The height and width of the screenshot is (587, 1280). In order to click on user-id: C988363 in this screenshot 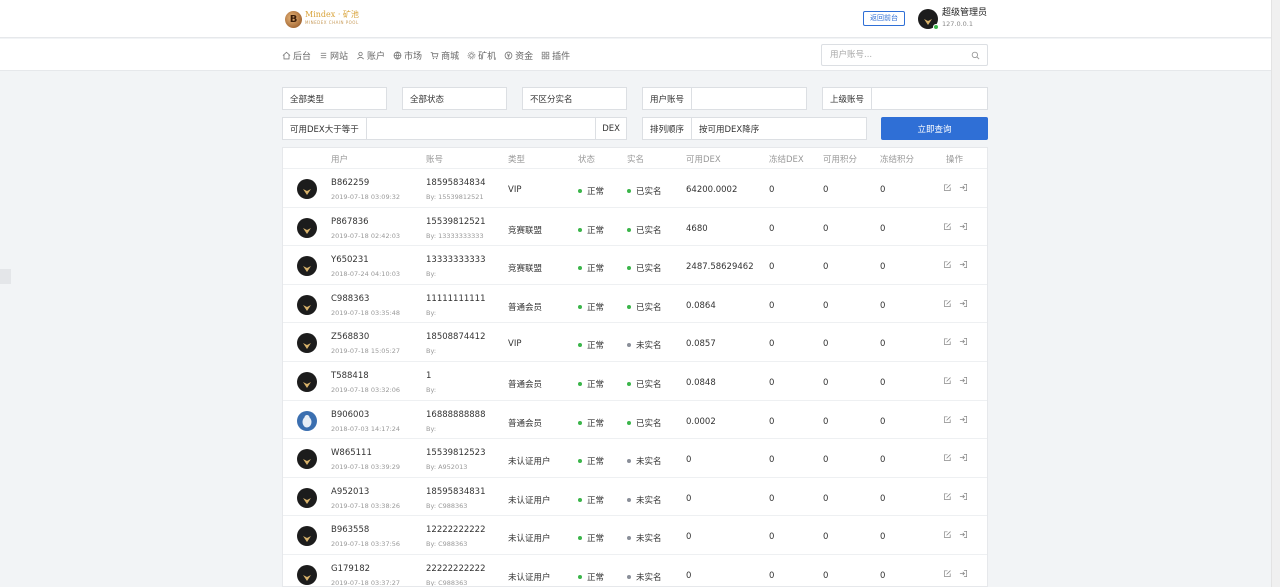, I will do `click(350, 299)`.